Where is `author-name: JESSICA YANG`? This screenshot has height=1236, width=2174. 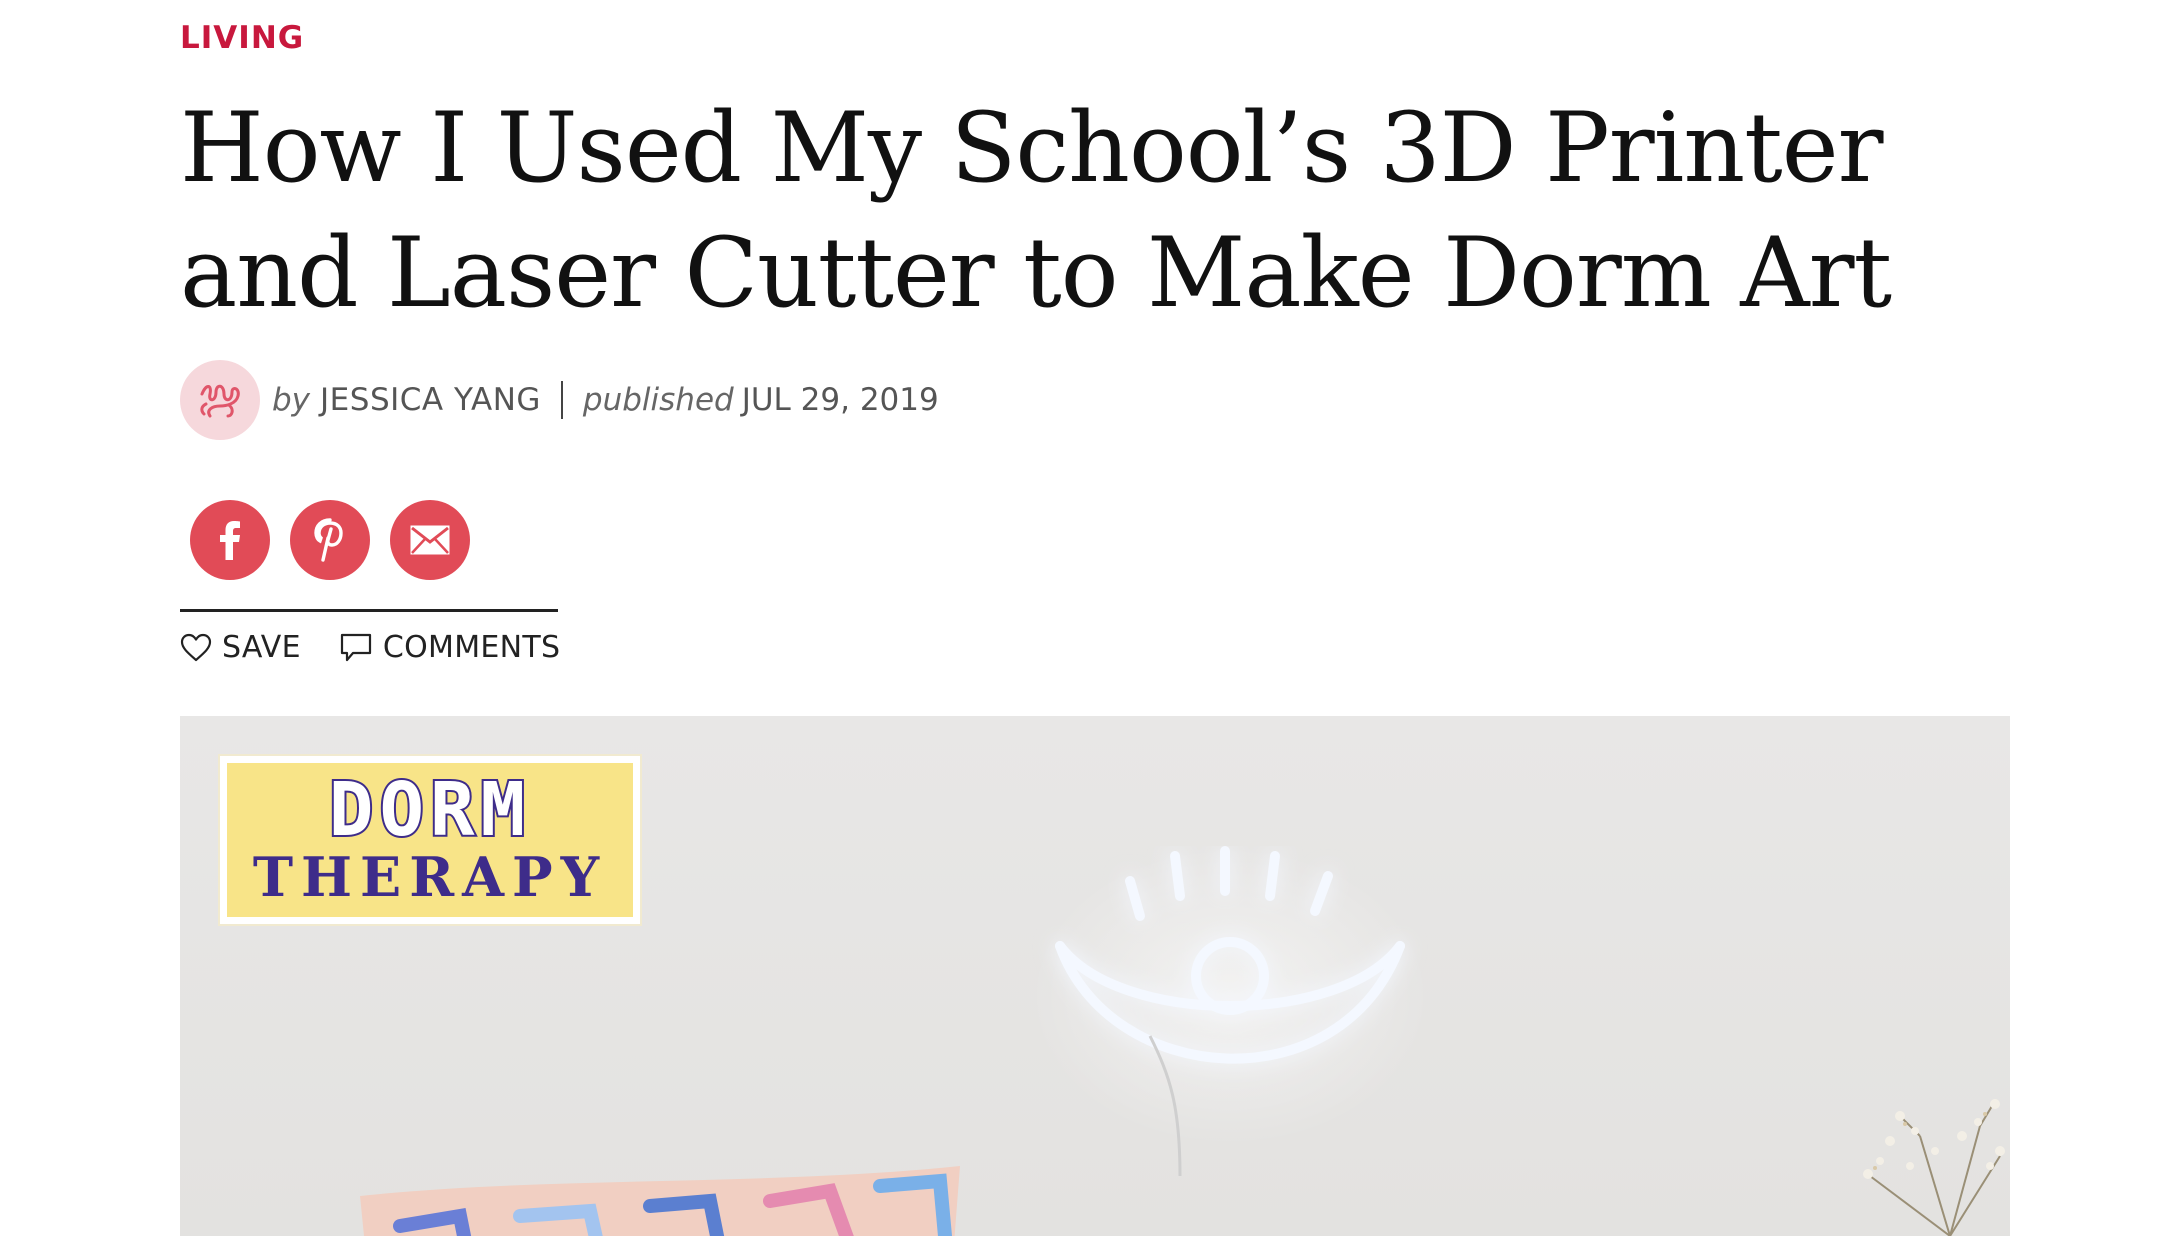
author-name: JESSICA YANG is located at coordinates (430, 400).